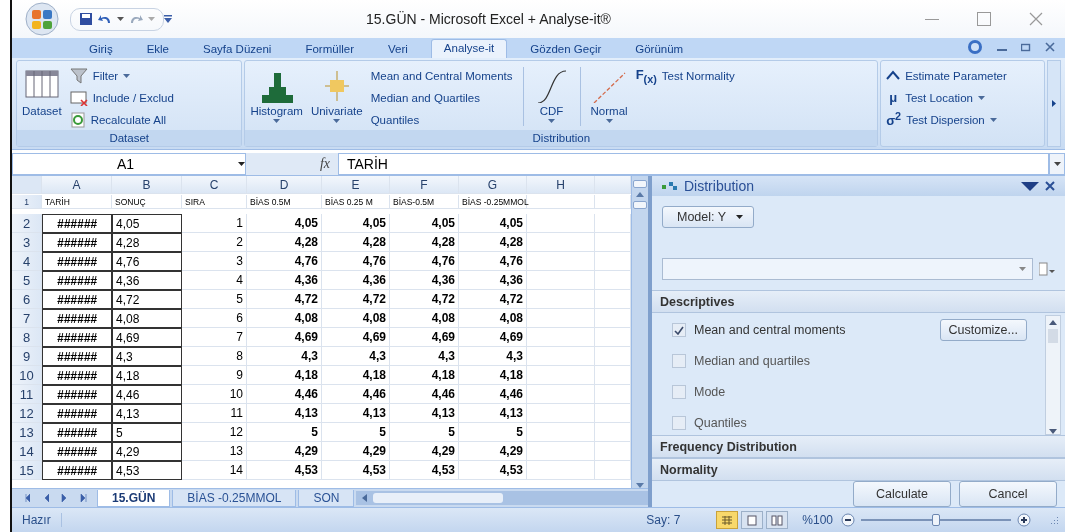  Describe the element at coordinates (105, 19) in the screenshot. I see `undo-icon` at that location.